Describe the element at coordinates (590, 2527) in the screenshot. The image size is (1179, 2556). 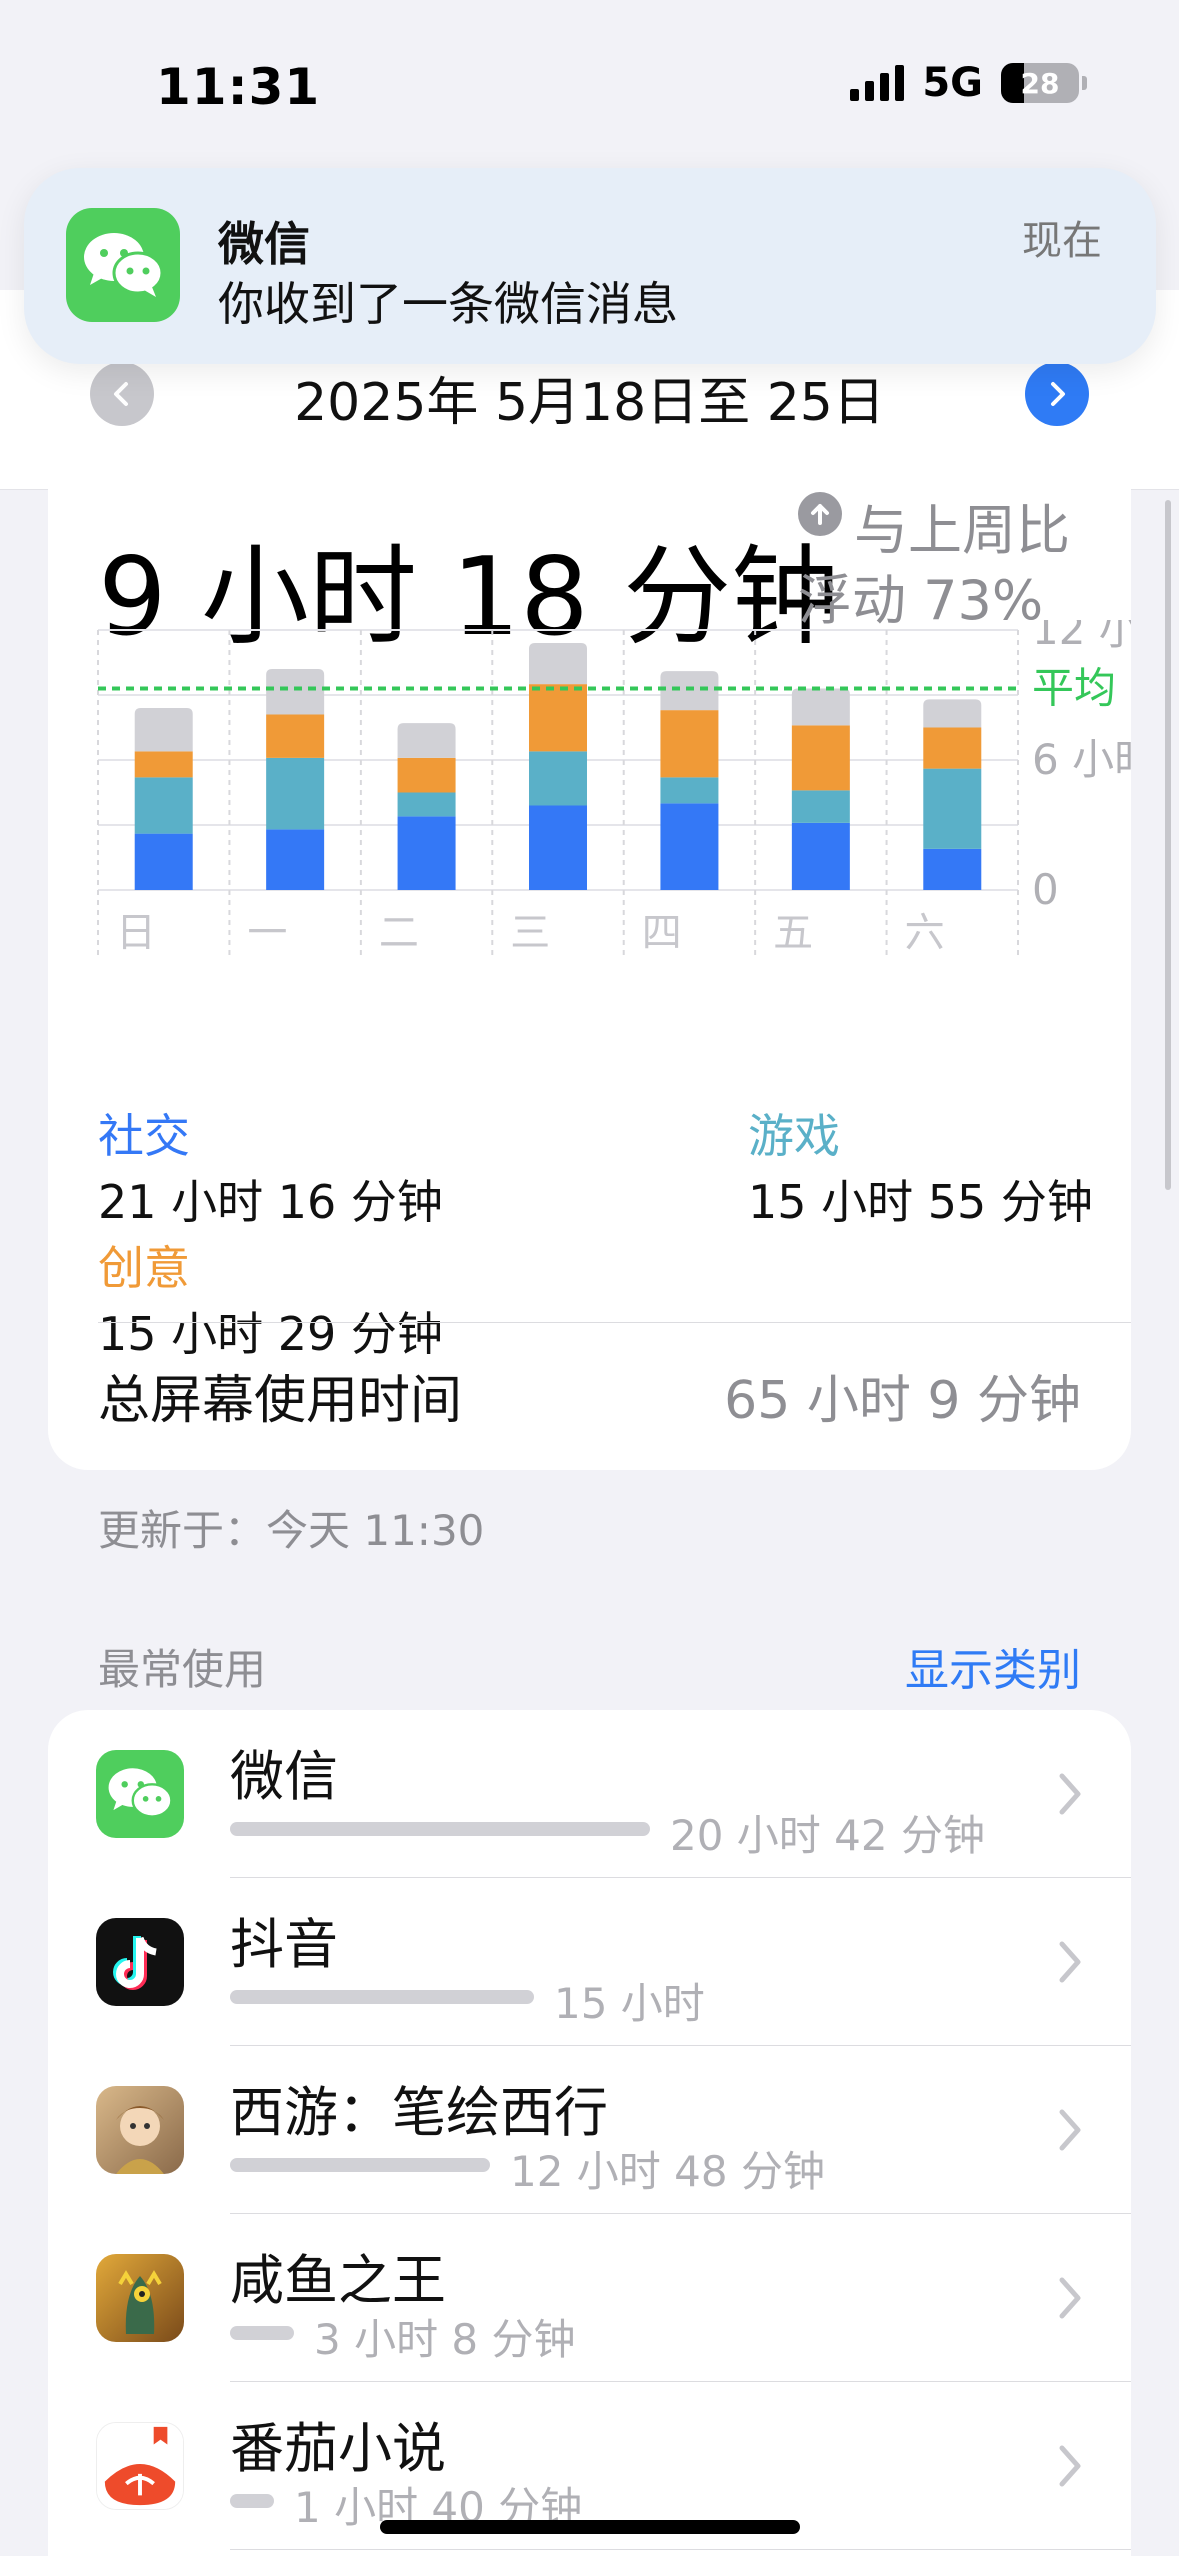
I see `home-indicator` at that location.